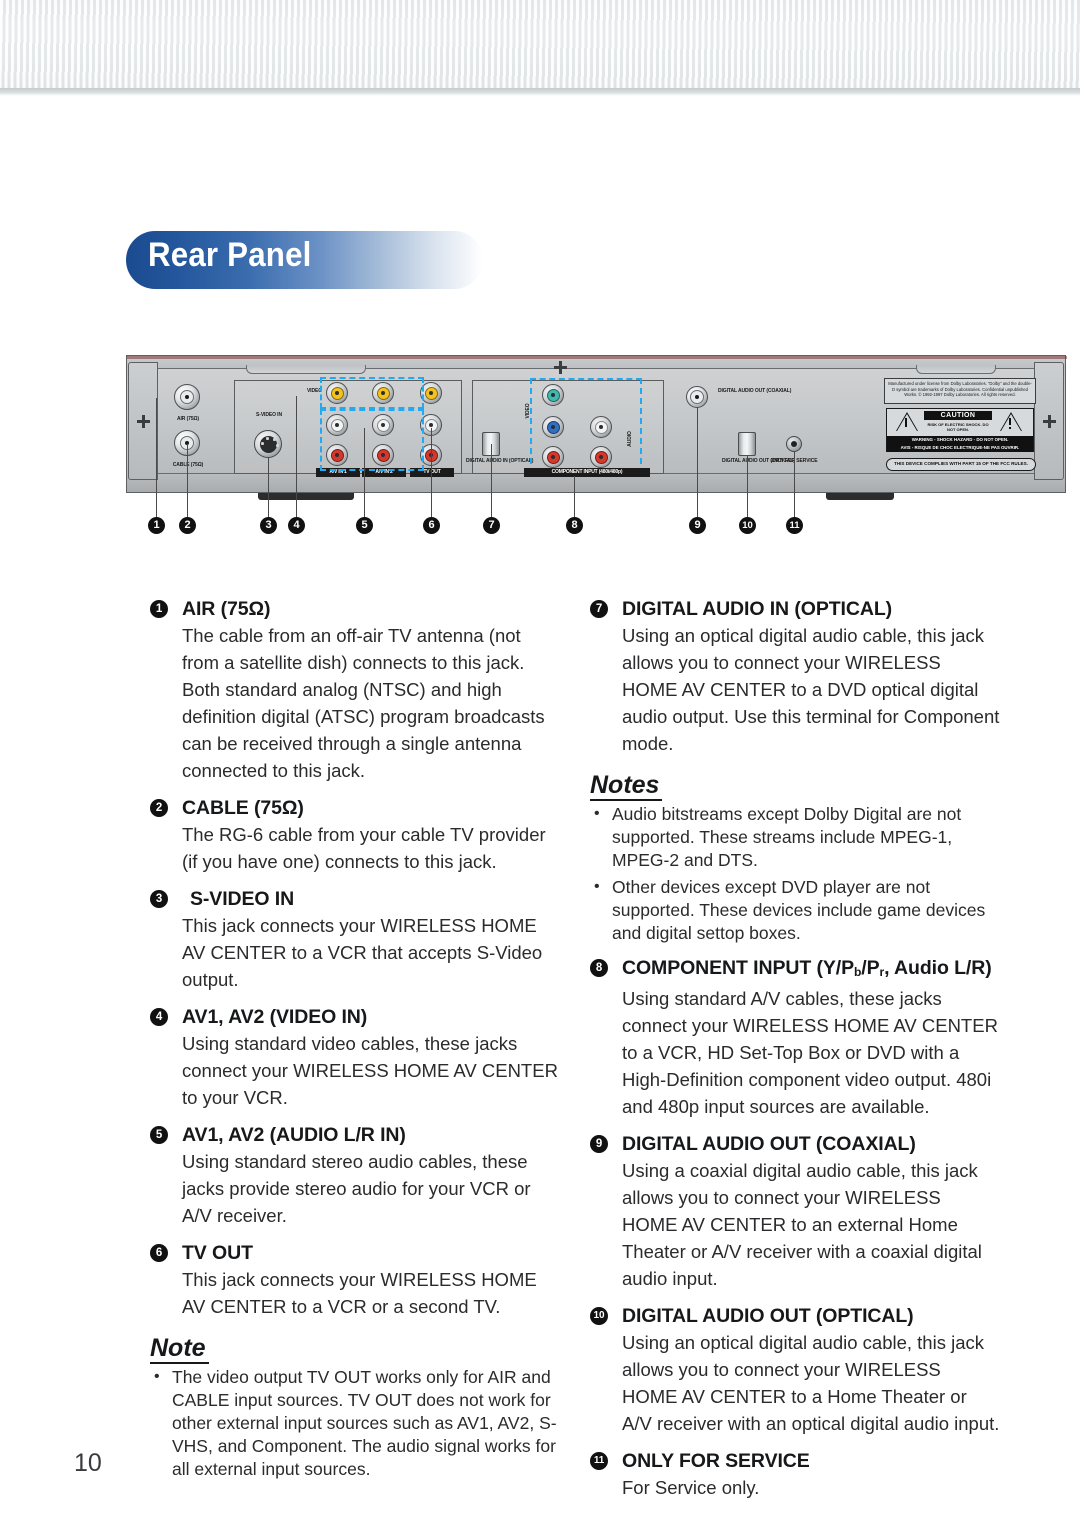 The image size is (1080, 1528). What do you see at coordinates (159, 609) in the screenshot?
I see `entry-number-1: 1` at bounding box center [159, 609].